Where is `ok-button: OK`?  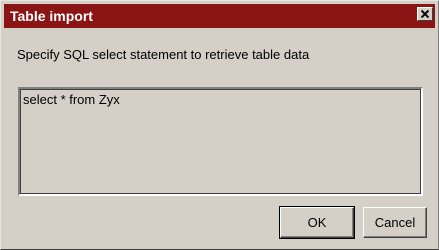 ok-button: OK is located at coordinates (317, 222).